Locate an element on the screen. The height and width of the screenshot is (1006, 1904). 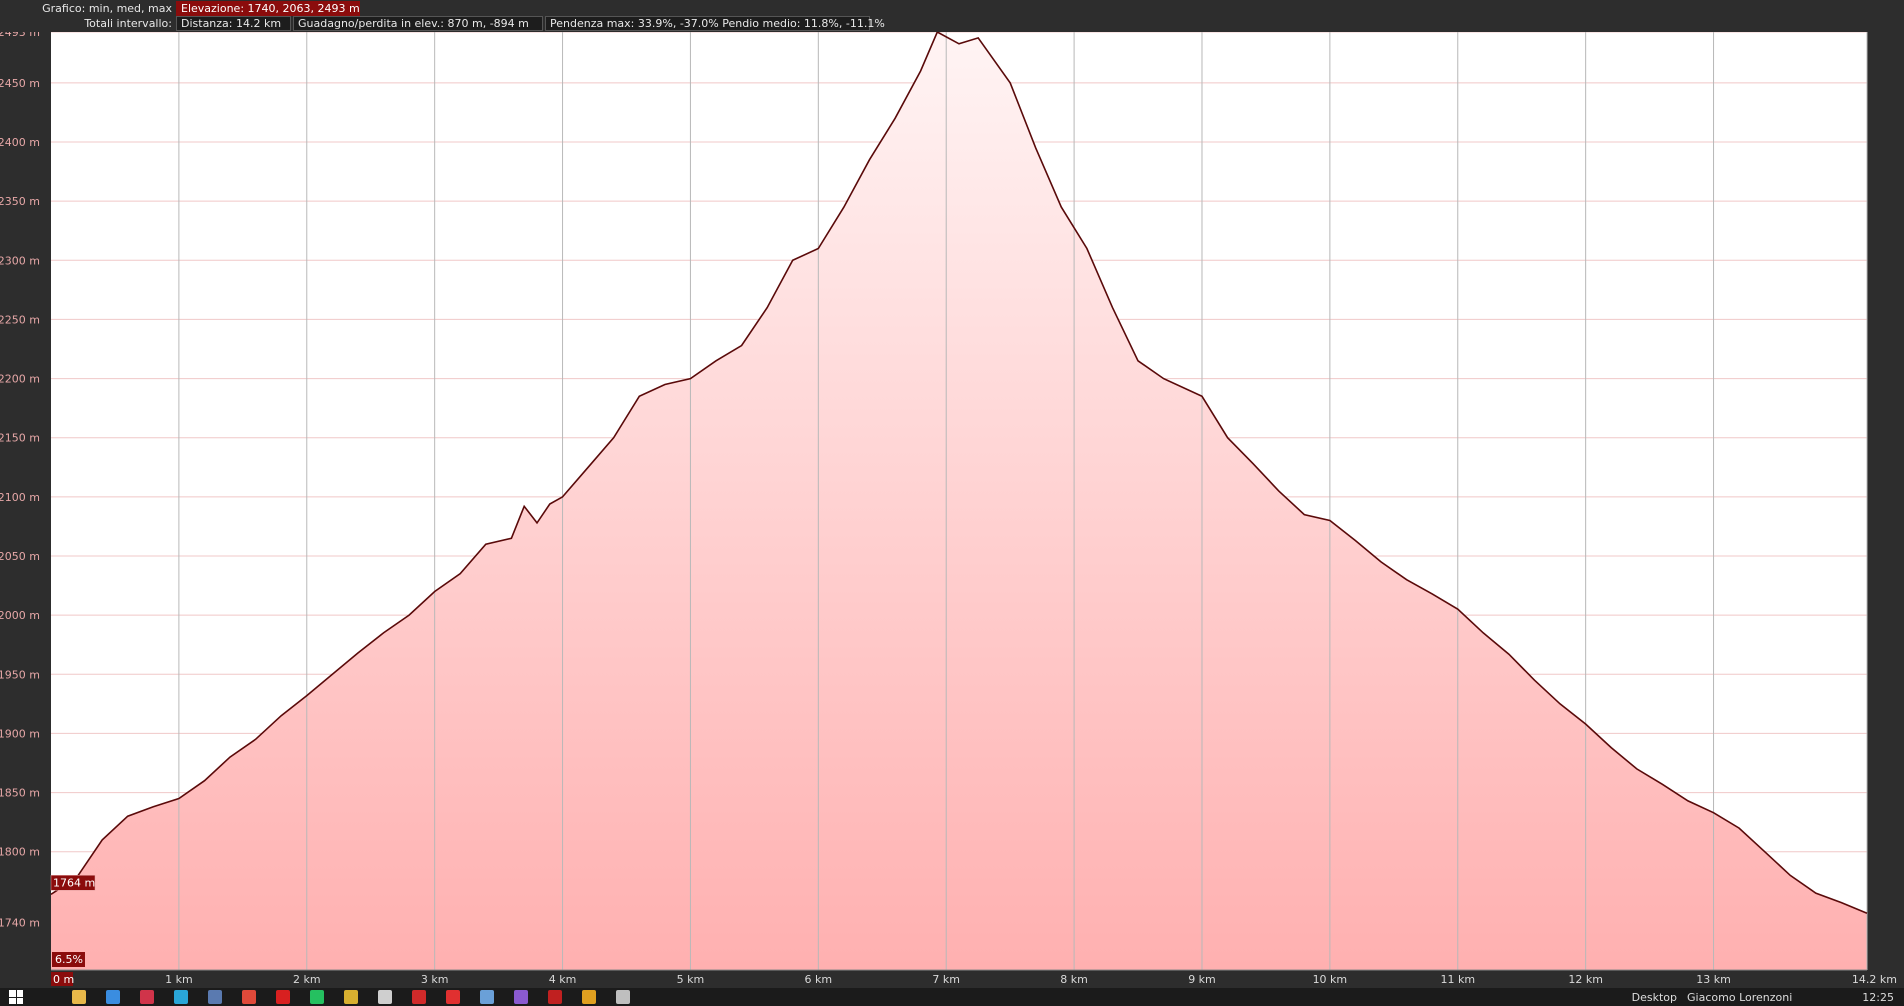
distance-stats: Distanza: 14.2 km is located at coordinates (233, 23).